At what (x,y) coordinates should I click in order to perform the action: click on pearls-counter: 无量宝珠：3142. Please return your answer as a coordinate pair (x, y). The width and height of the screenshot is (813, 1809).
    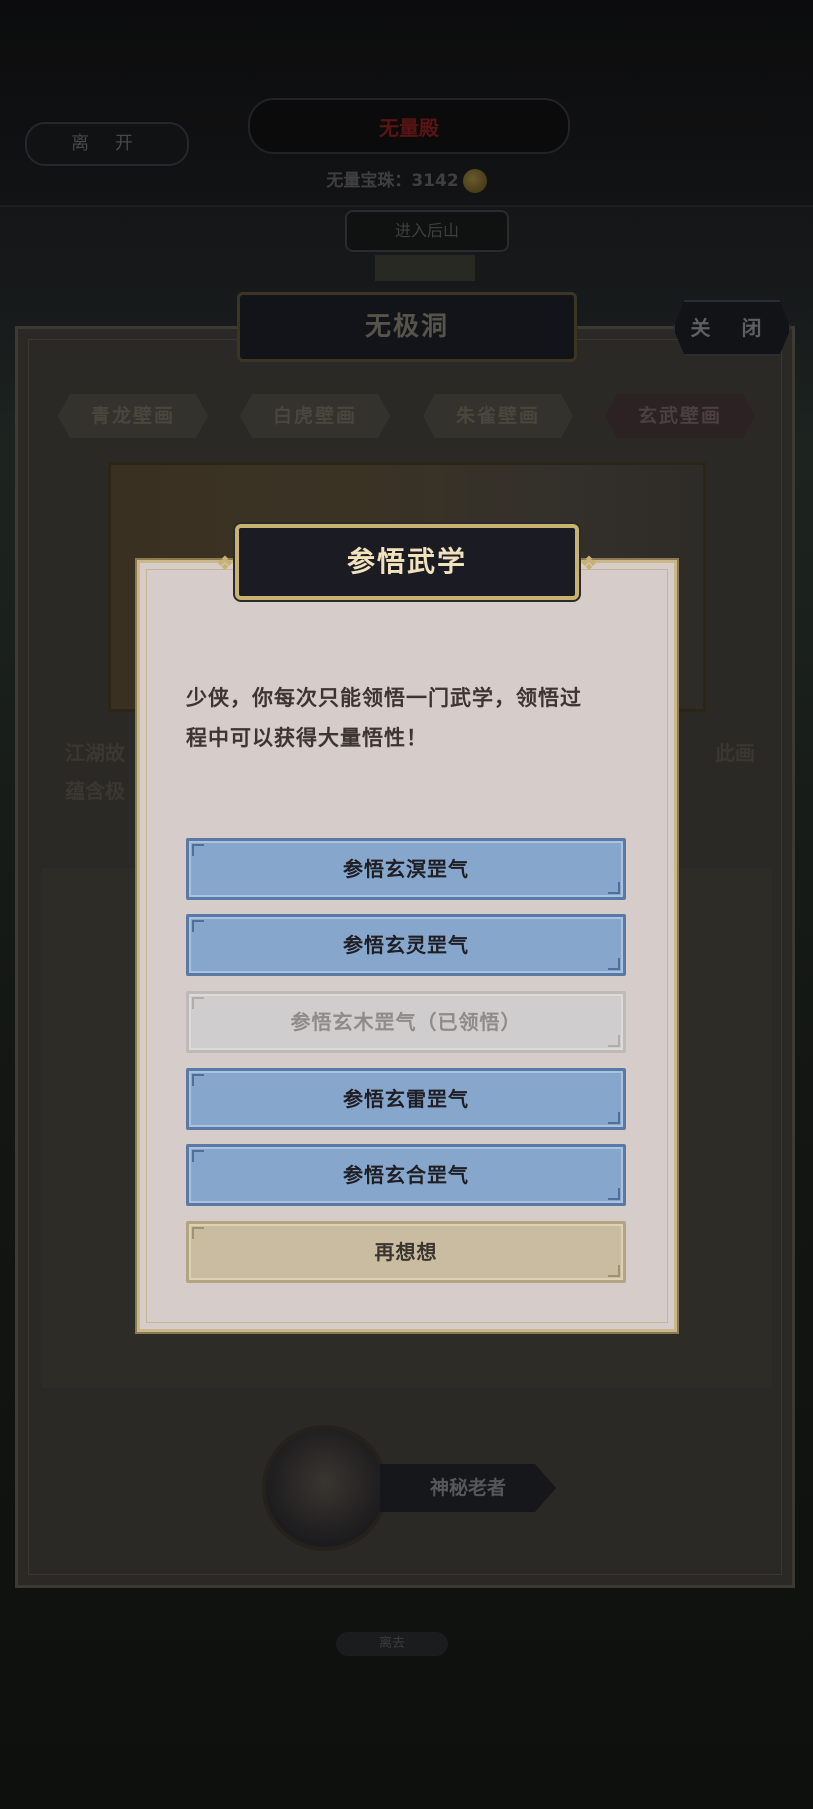
    Looking at the image, I should click on (406, 179).